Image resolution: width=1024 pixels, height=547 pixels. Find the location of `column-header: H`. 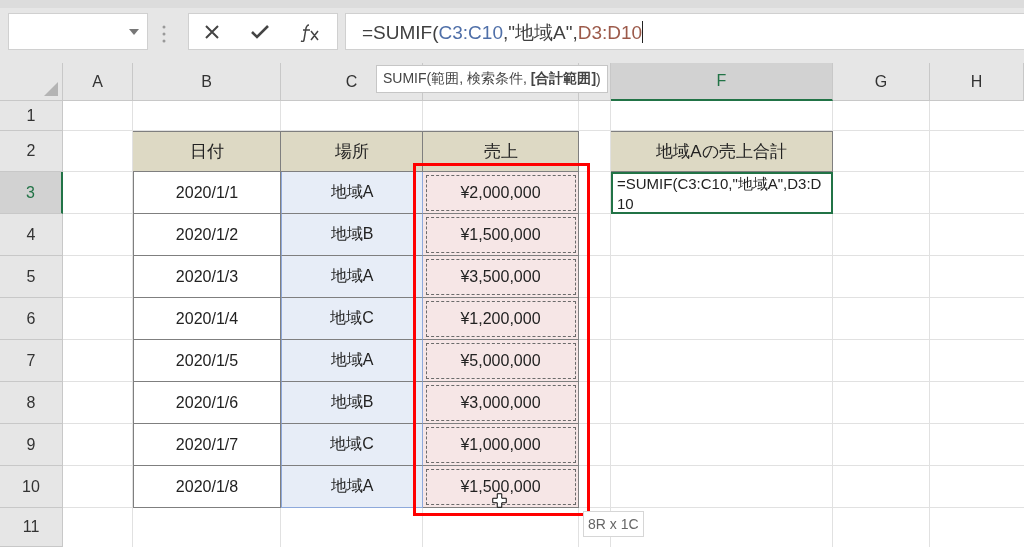

column-header: H is located at coordinates (977, 82).